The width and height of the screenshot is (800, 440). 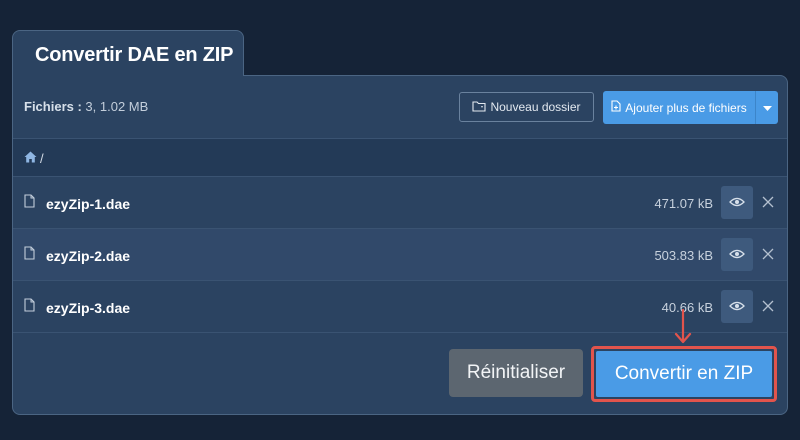 I want to click on convert-button: Convertir en ZIP, so click(x=684, y=374).